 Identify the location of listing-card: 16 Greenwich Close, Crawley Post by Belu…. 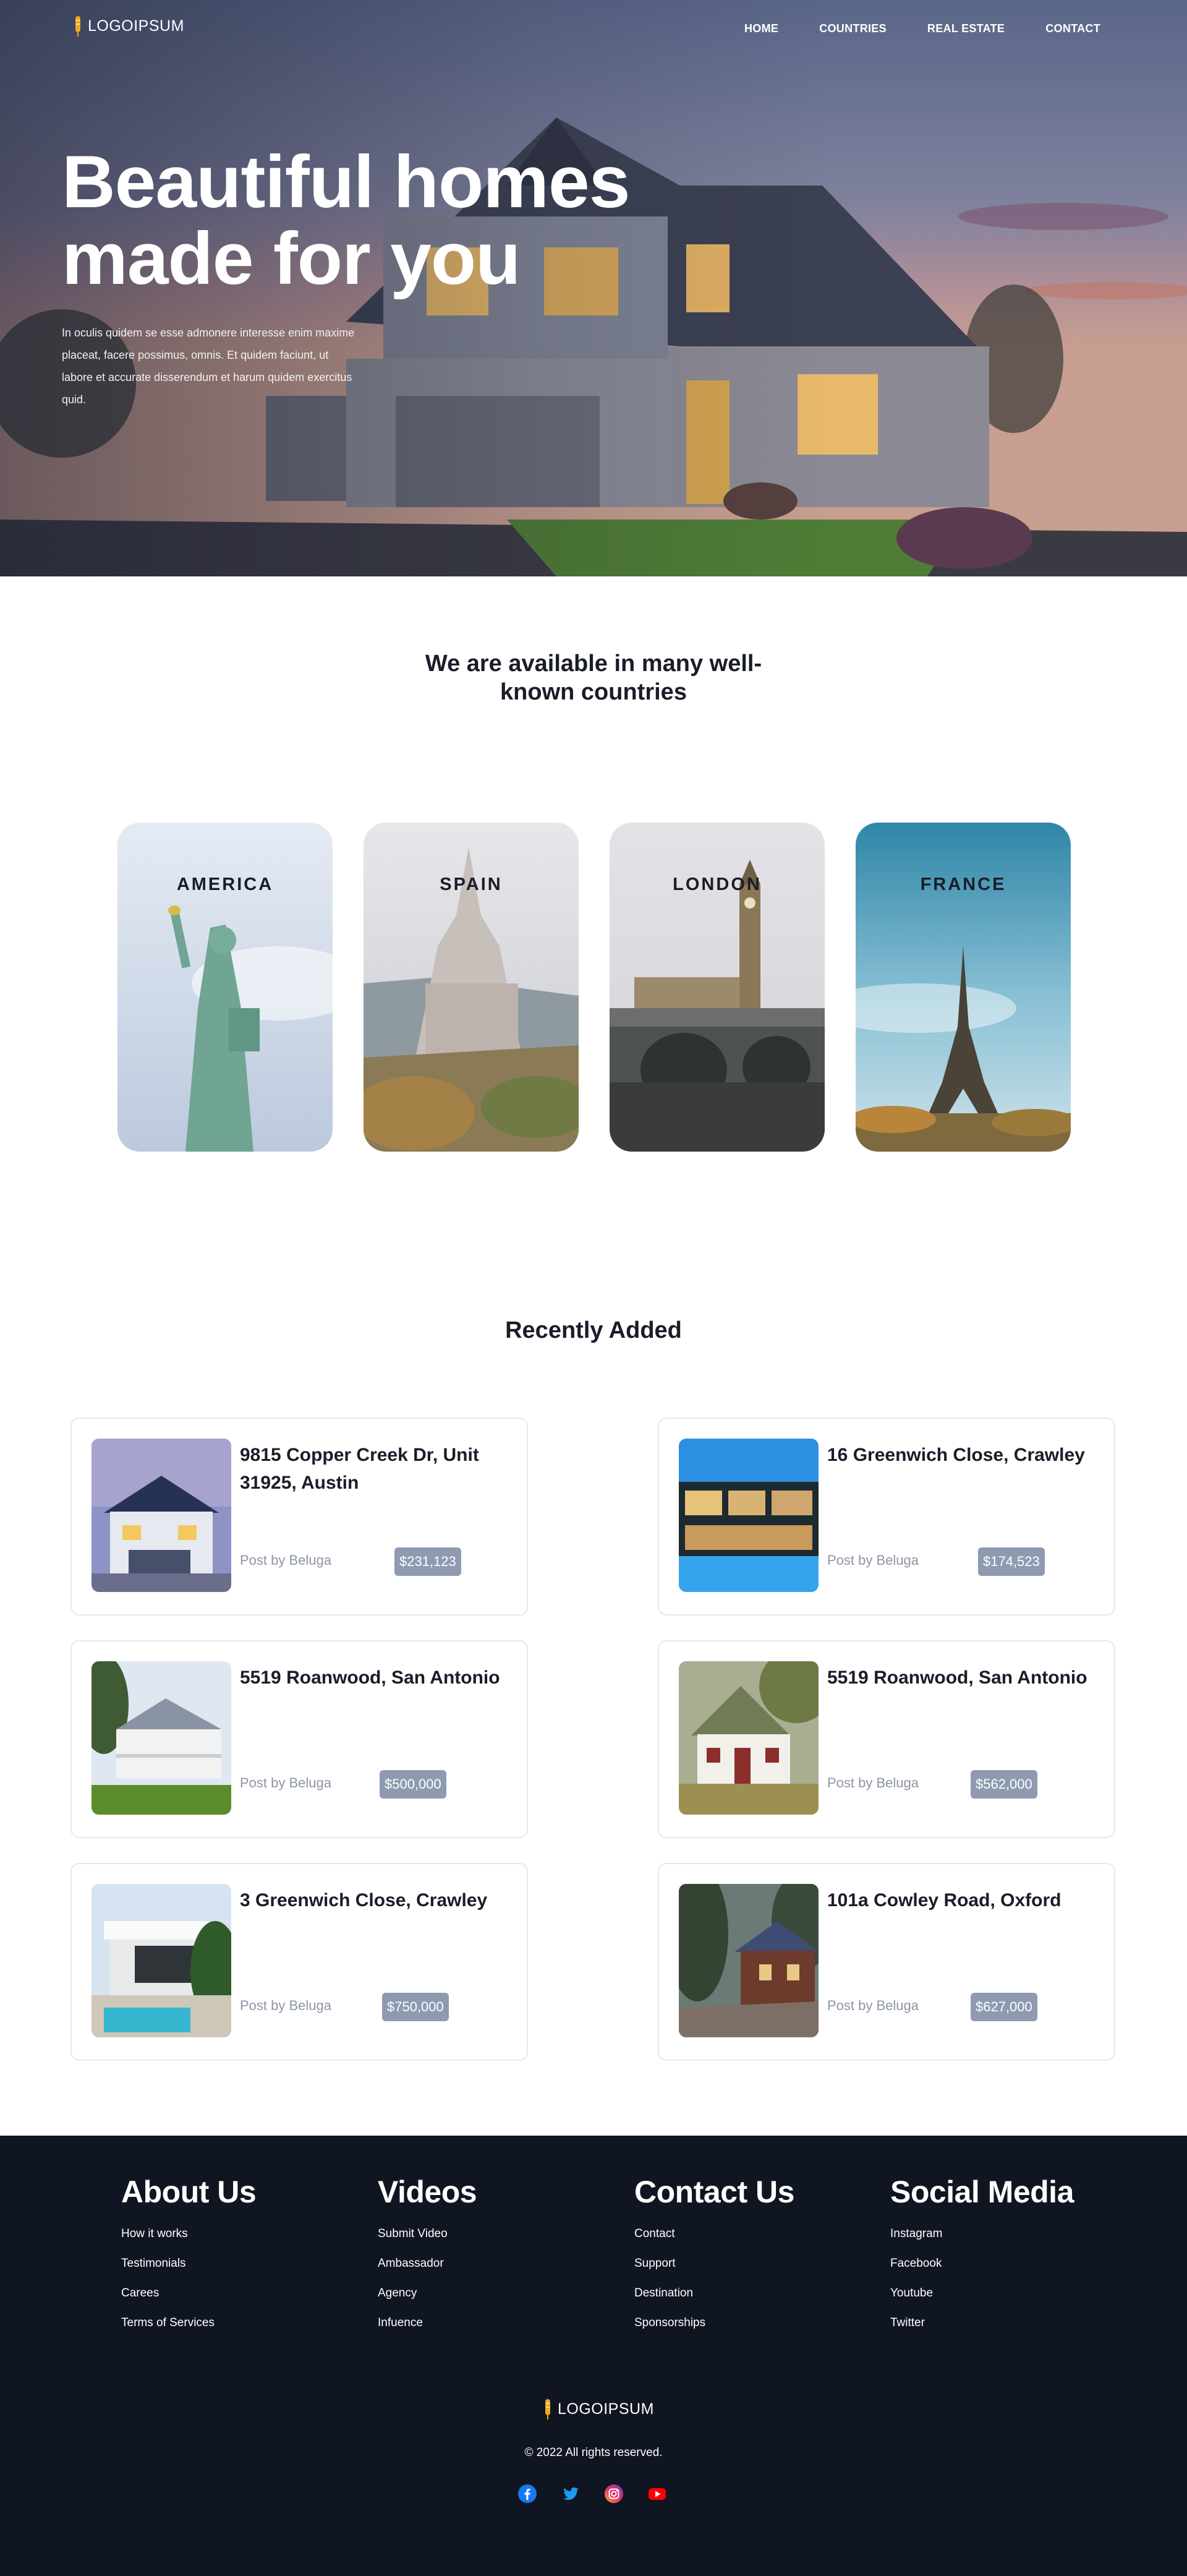
(887, 1516).